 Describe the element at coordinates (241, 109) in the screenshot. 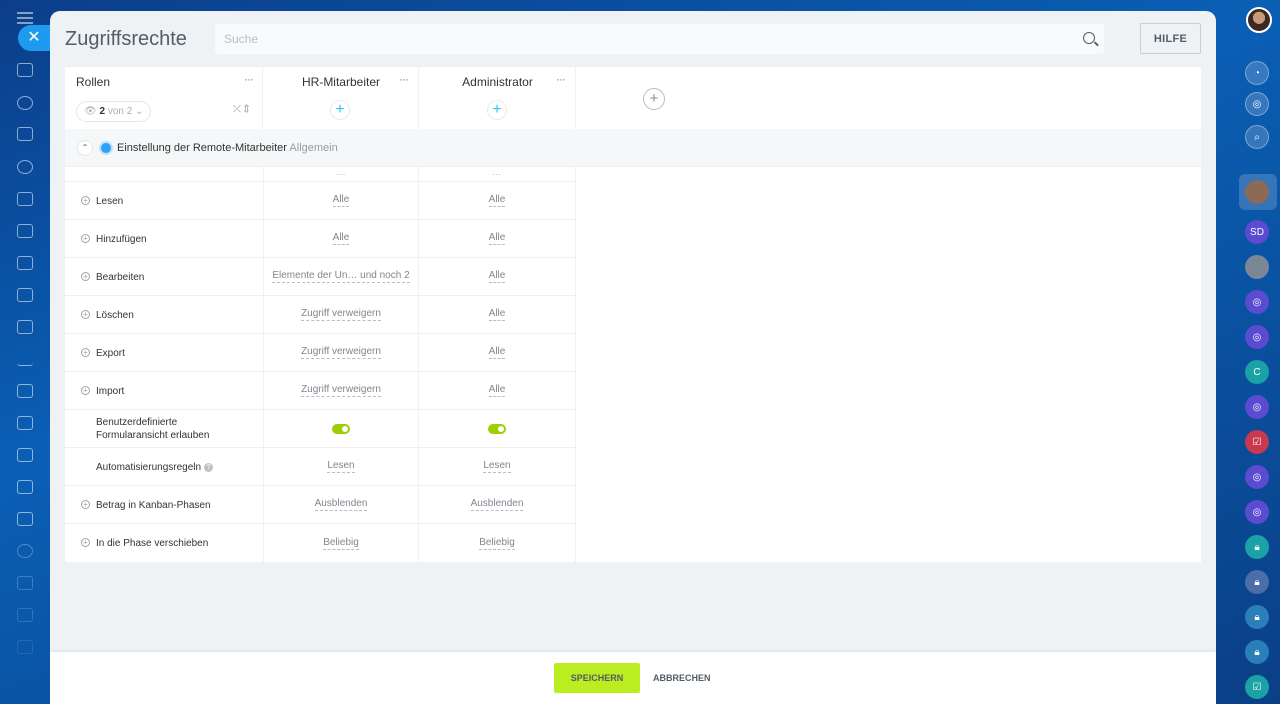

I see `collapse-expand-icon: ⤫ ⇕` at that location.